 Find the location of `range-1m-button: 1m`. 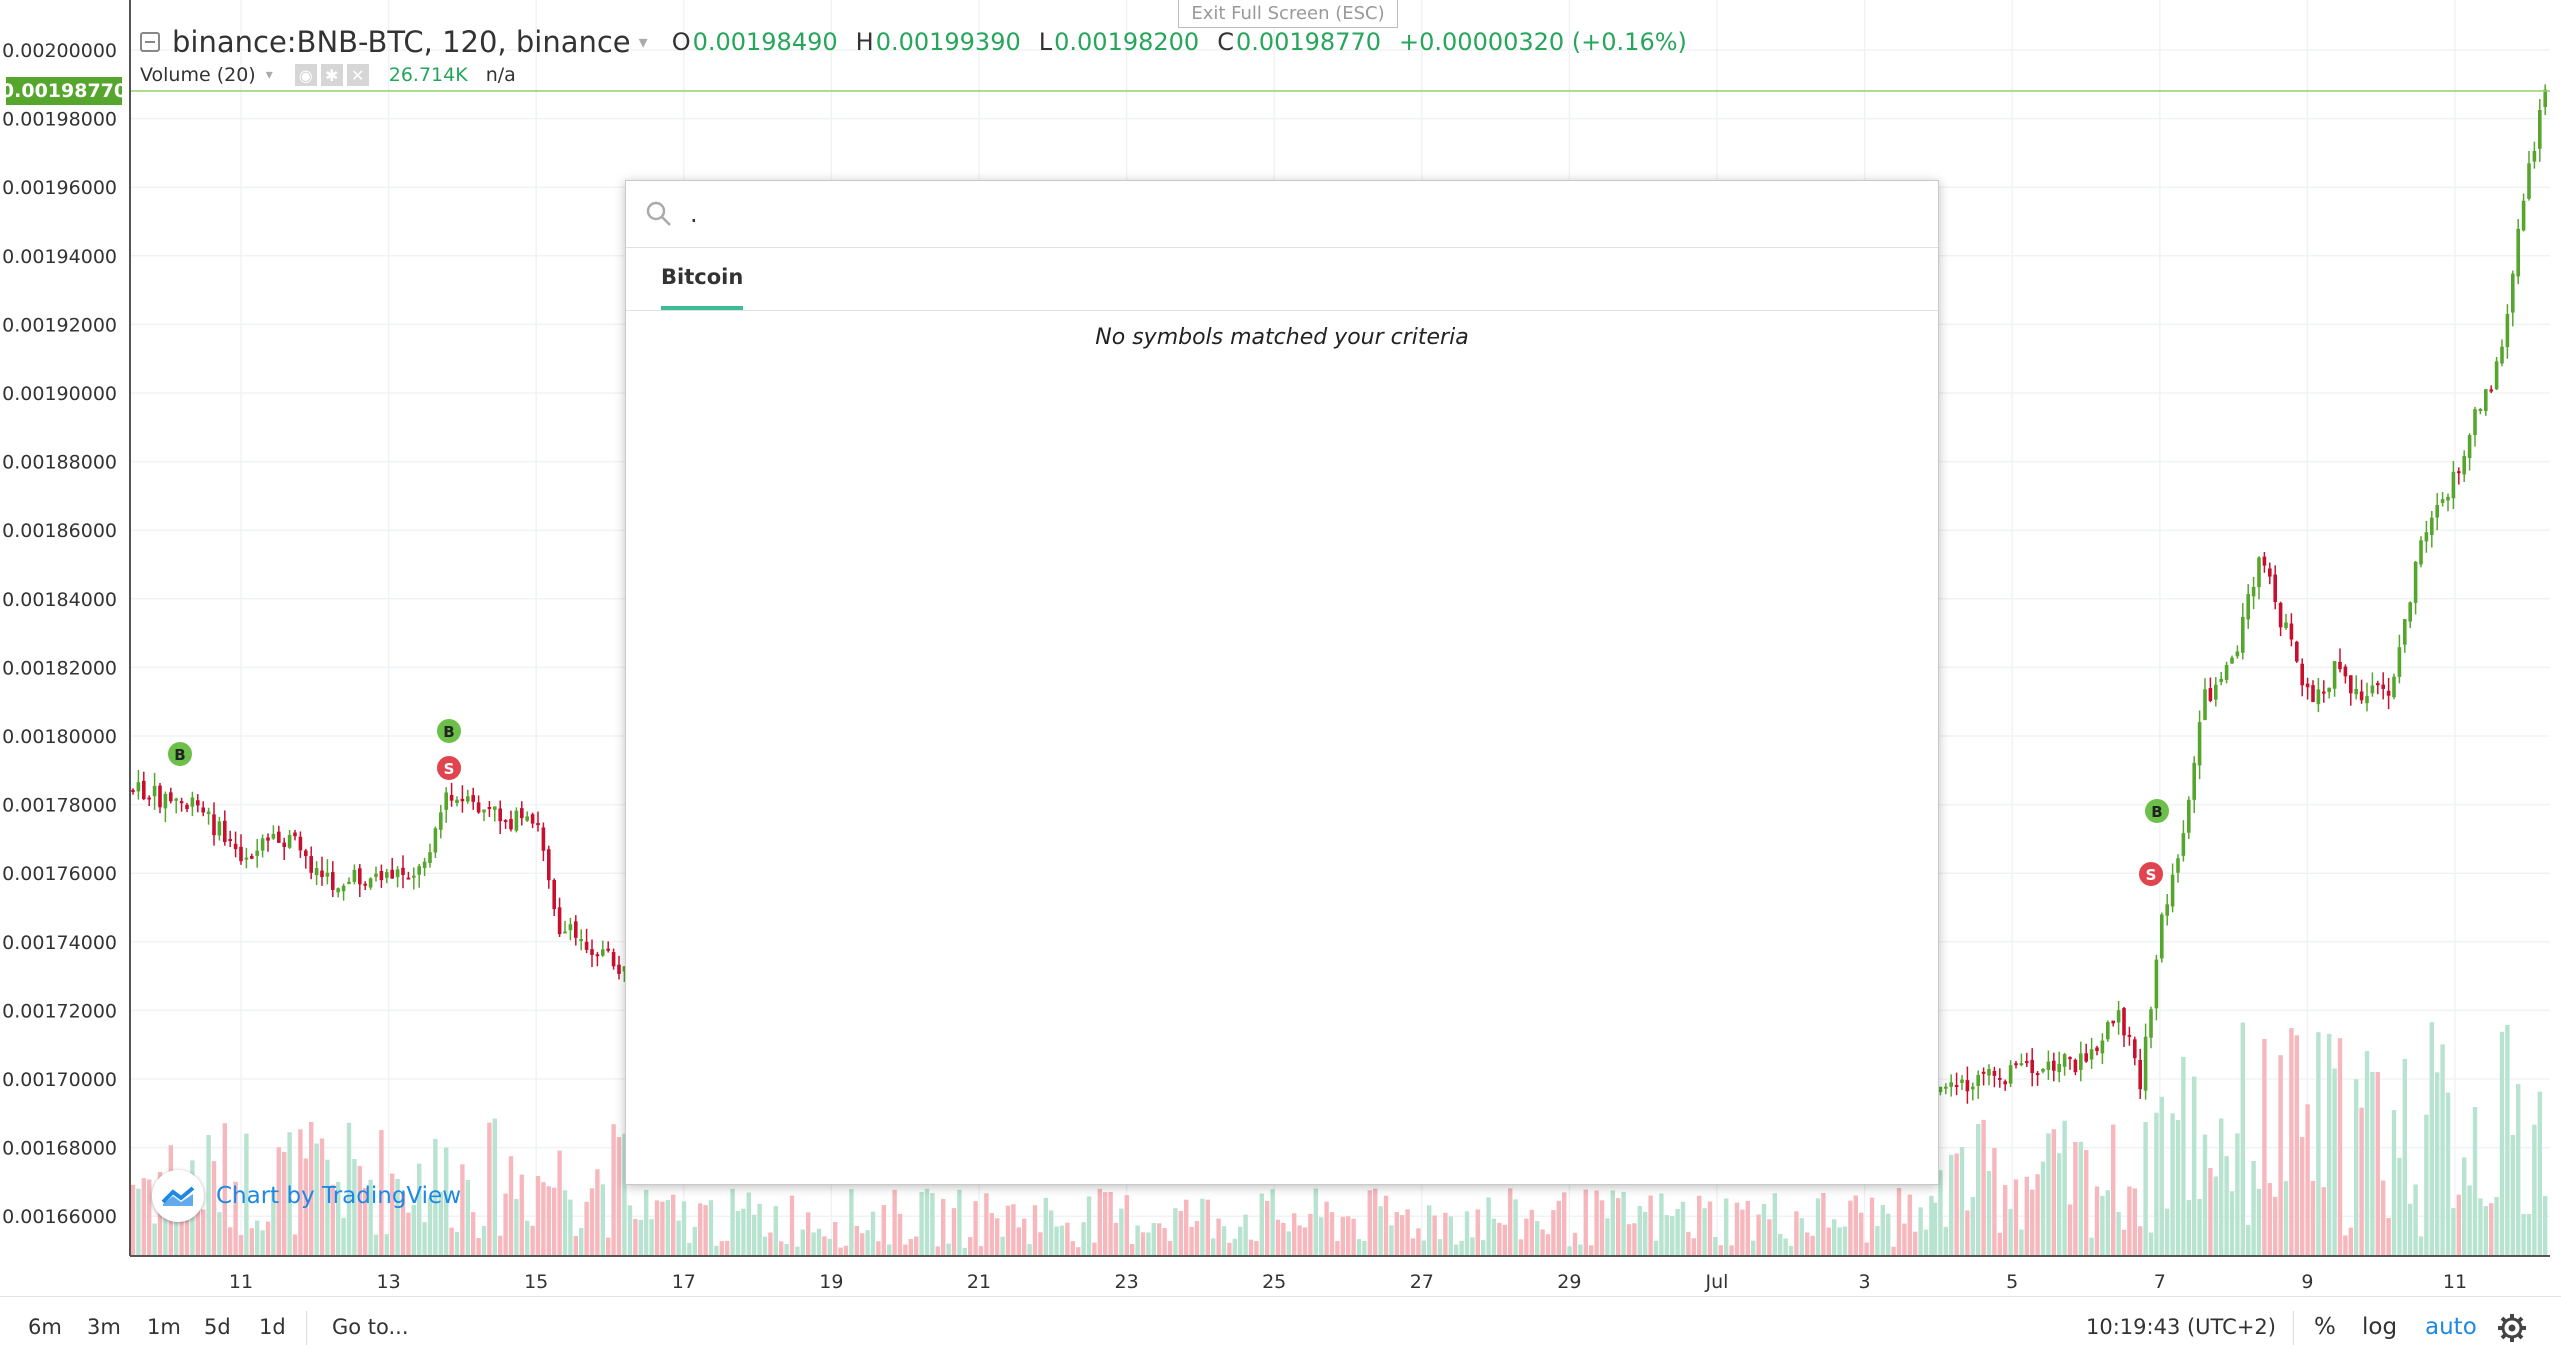

range-1m-button: 1m is located at coordinates (164, 1327).